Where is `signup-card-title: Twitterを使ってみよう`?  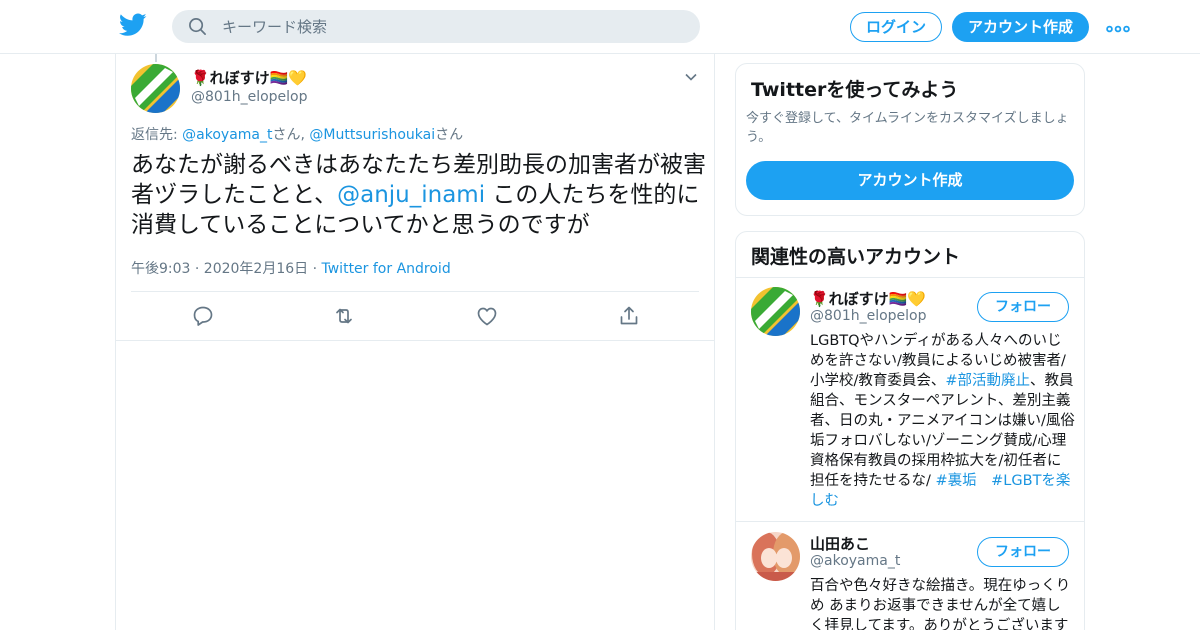 signup-card-title: Twitterを使ってみよう is located at coordinates (855, 90).